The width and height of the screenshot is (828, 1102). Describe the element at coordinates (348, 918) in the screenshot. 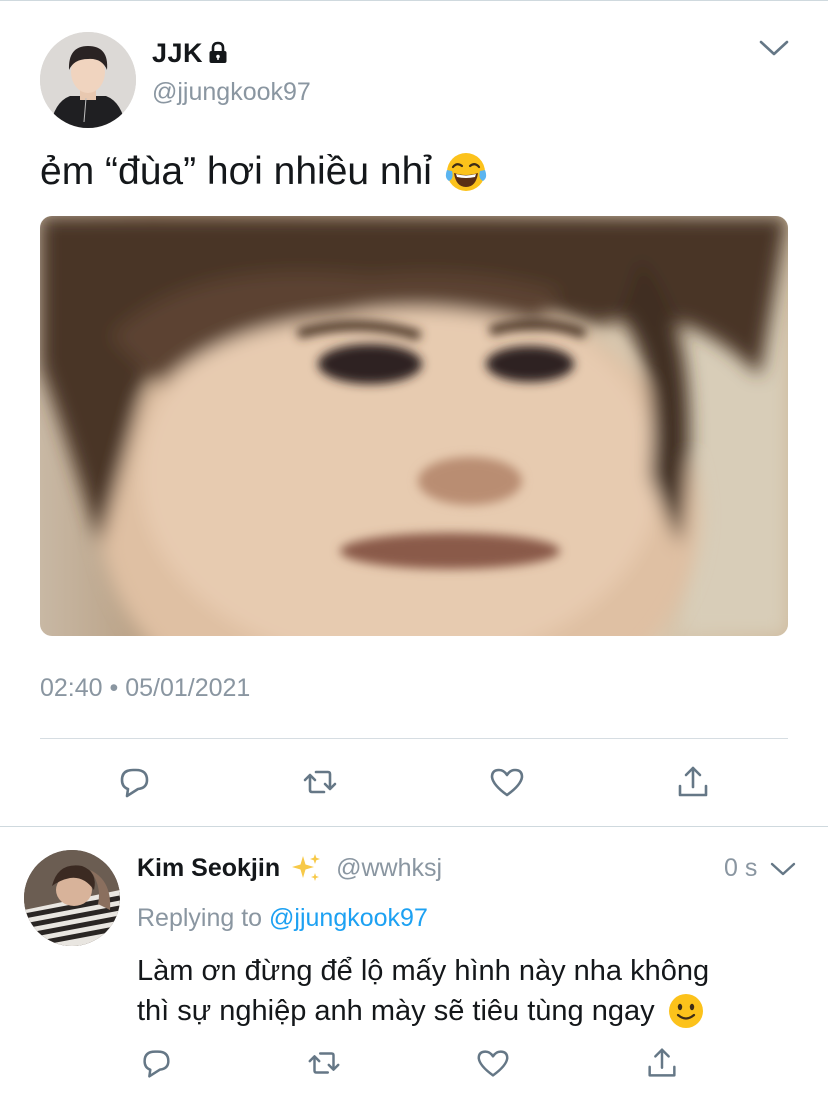

I see `replying-mention-link: @jjungkook97` at that location.